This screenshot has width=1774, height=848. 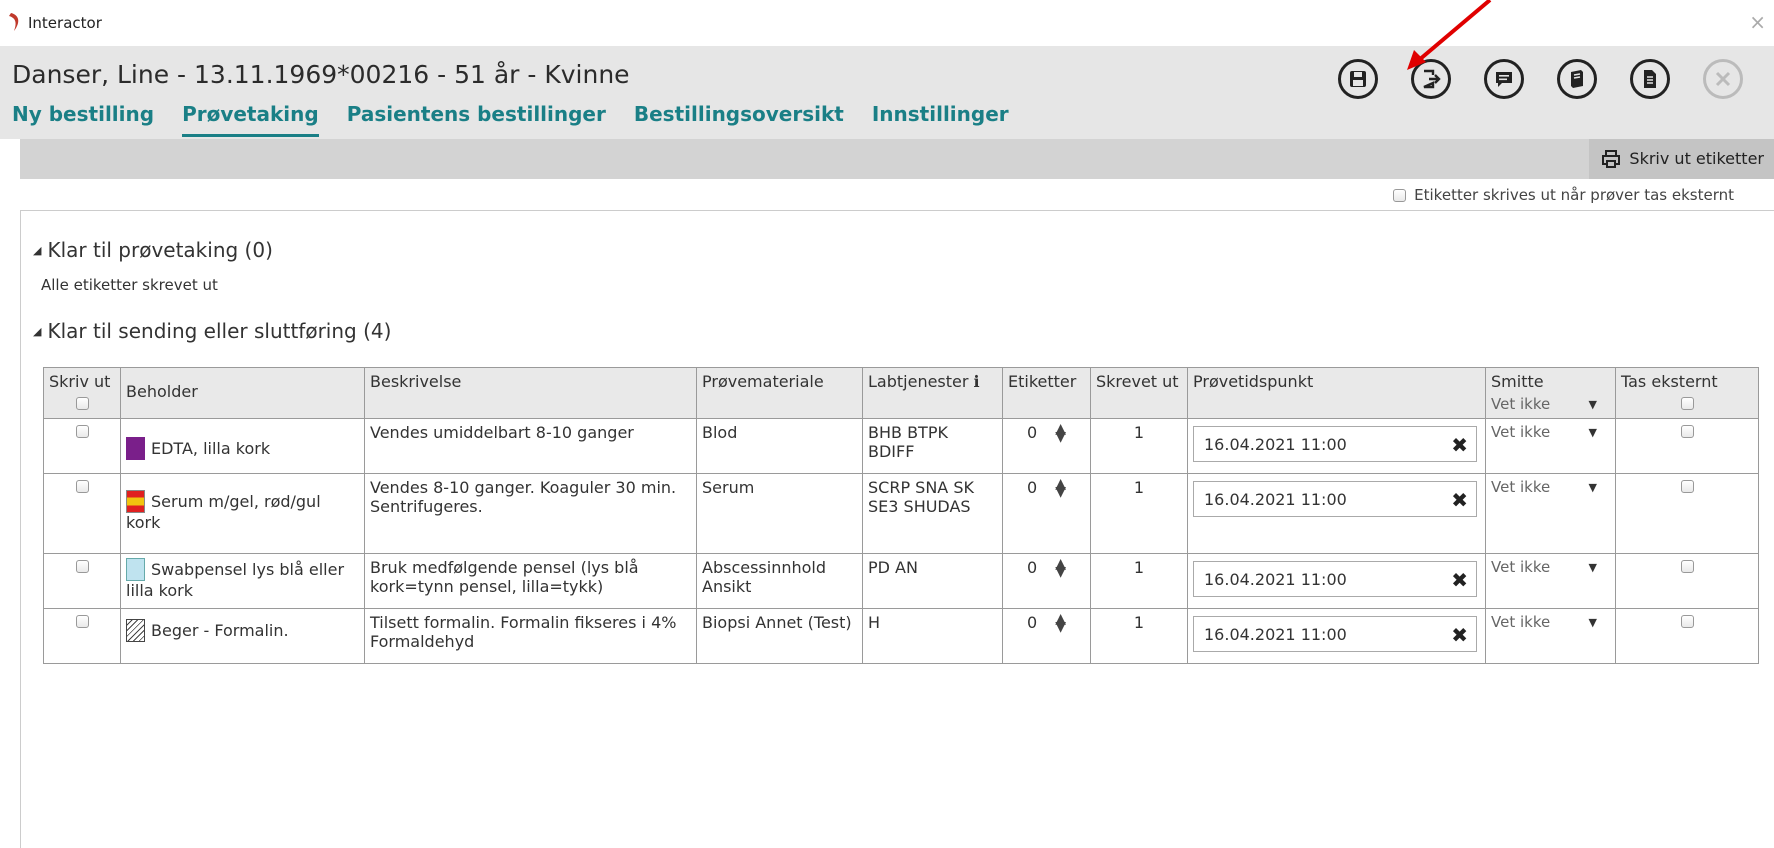 What do you see at coordinates (82, 403) in the screenshot?
I see `select-all-print-checkbox` at bounding box center [82, 403].